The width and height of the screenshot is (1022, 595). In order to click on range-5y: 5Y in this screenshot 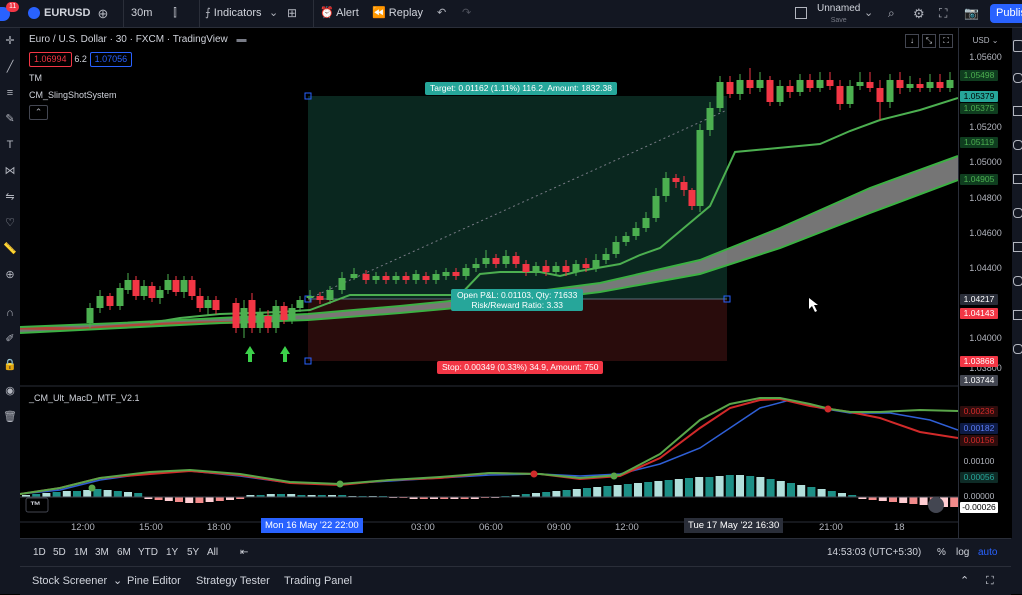, I will do `click(193, 552)`.